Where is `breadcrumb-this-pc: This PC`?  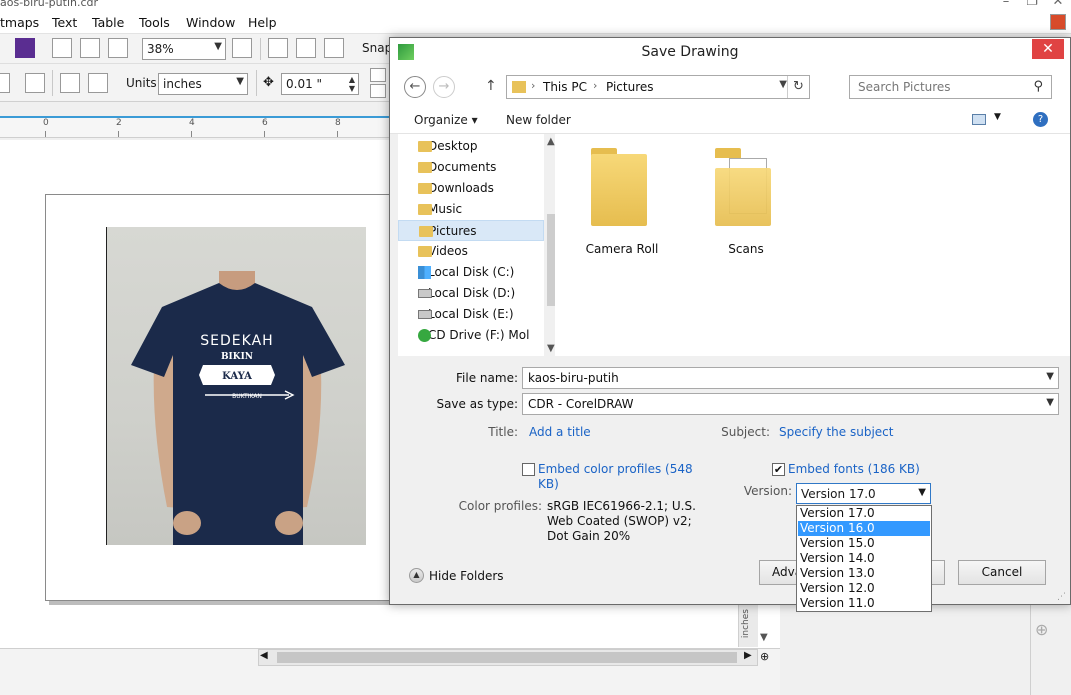 breadcrumb-this-pc: This PC is located at coordinates (565, 87).